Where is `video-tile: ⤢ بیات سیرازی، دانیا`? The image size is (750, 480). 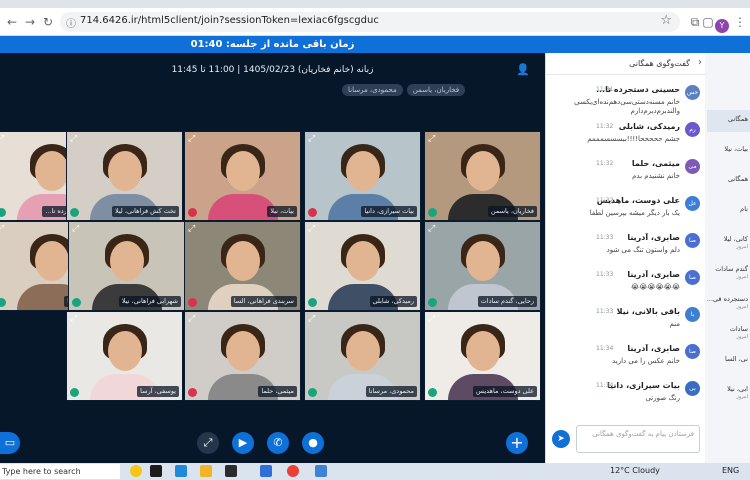
video-tile: ⤢ بیات سیرازی، دانیا is located at coordinates (362, 176).